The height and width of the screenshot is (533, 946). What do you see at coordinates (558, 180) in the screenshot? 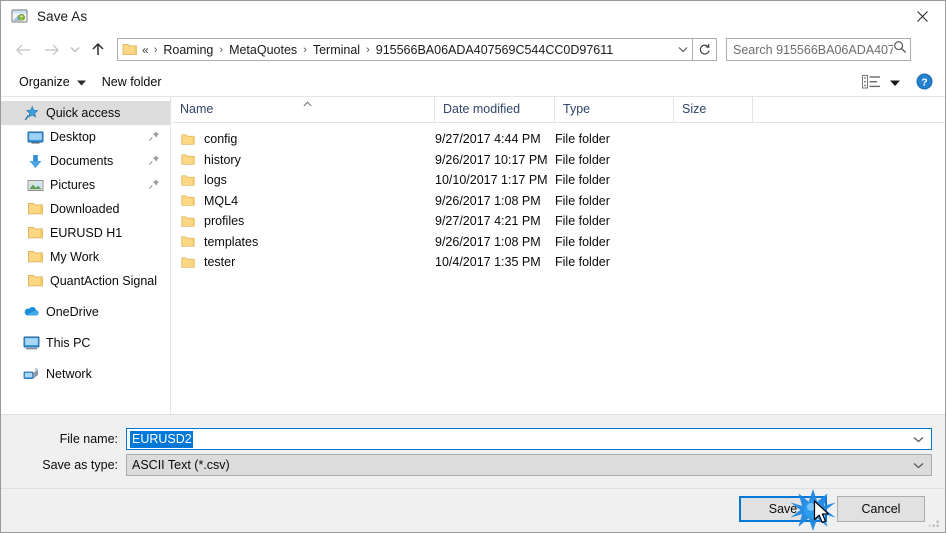
I see `table-row: logs 10/10/2017 1:17 PM File folder` at bounding box center [558, 180].